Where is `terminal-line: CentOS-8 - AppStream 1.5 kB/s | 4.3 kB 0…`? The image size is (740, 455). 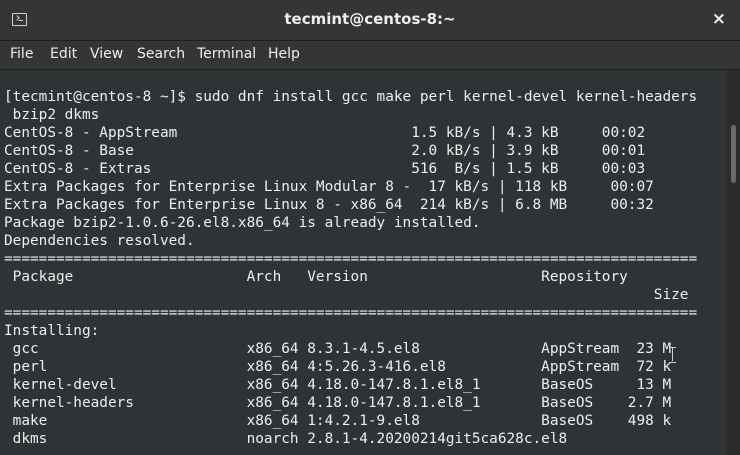 terminal-line: CentOS-8 - AppStream 1.5 kB/s | 4.3 kB 0… is located at coordinates (325, 133).